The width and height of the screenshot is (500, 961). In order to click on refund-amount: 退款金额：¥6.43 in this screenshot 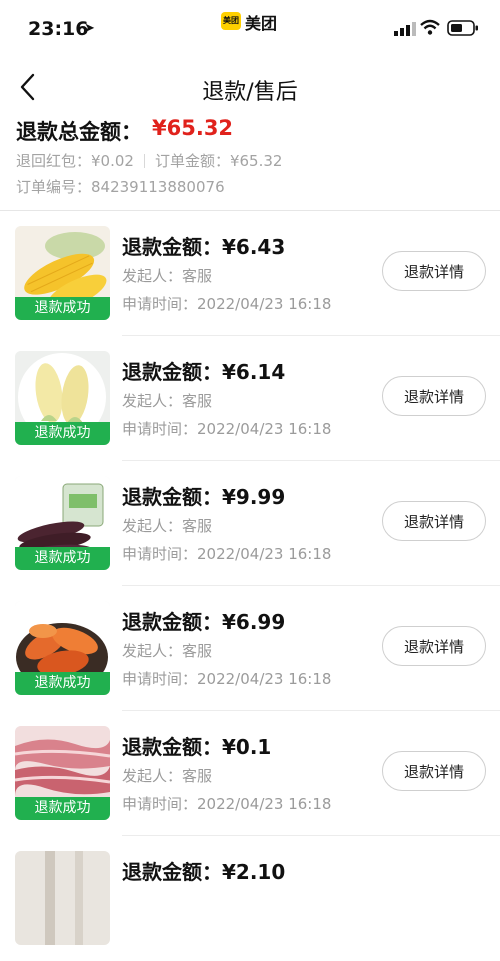, I will do `click(204, 247)`.